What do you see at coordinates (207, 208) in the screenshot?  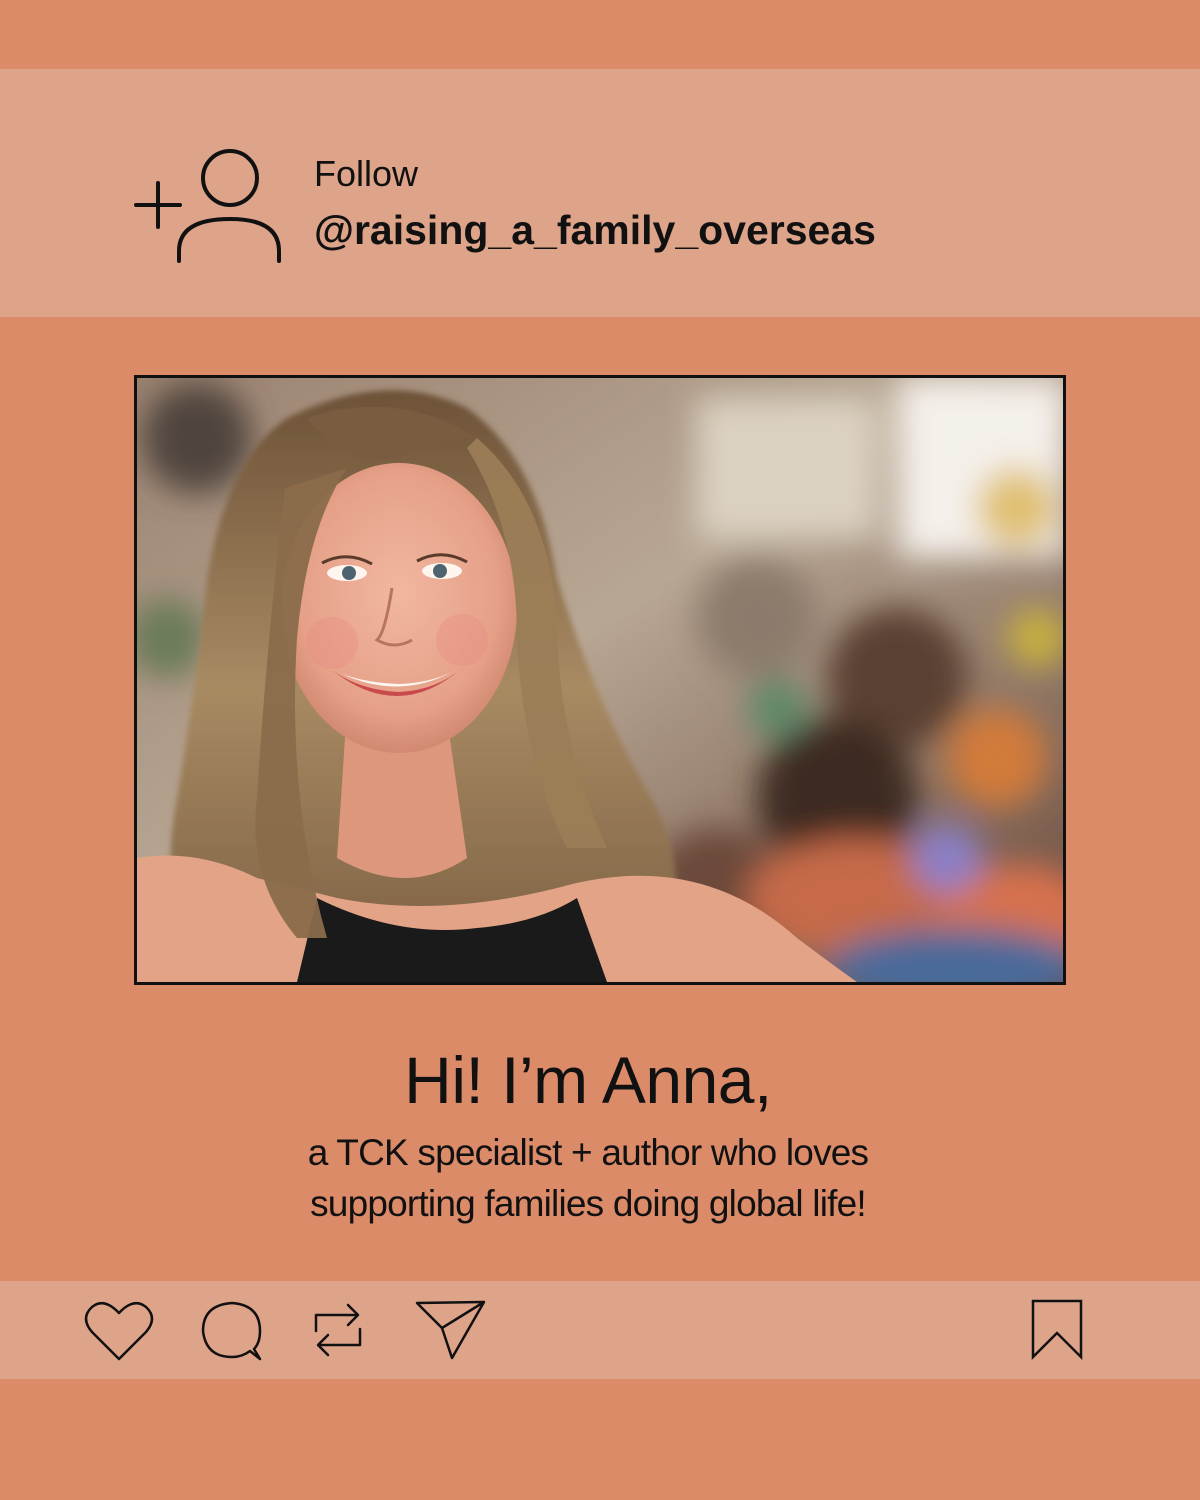 I see `add-user-icon` at bounding box center [207, 208].